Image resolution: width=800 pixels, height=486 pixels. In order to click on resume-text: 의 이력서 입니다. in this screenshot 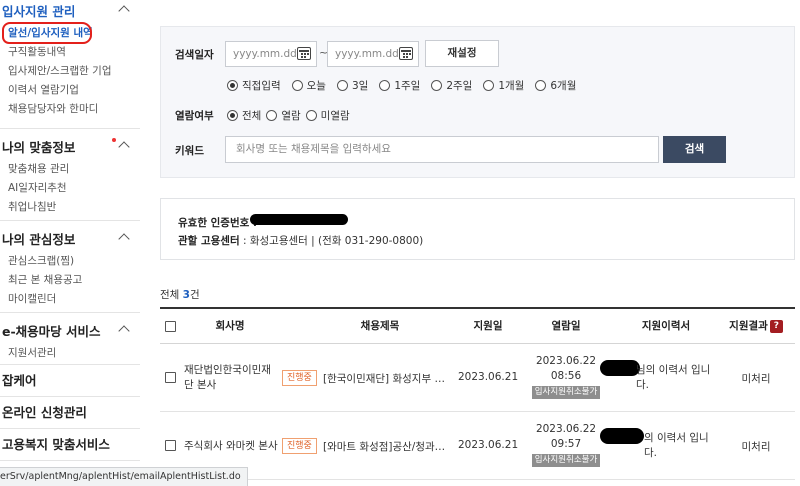, I will do `click(676, 445)`.